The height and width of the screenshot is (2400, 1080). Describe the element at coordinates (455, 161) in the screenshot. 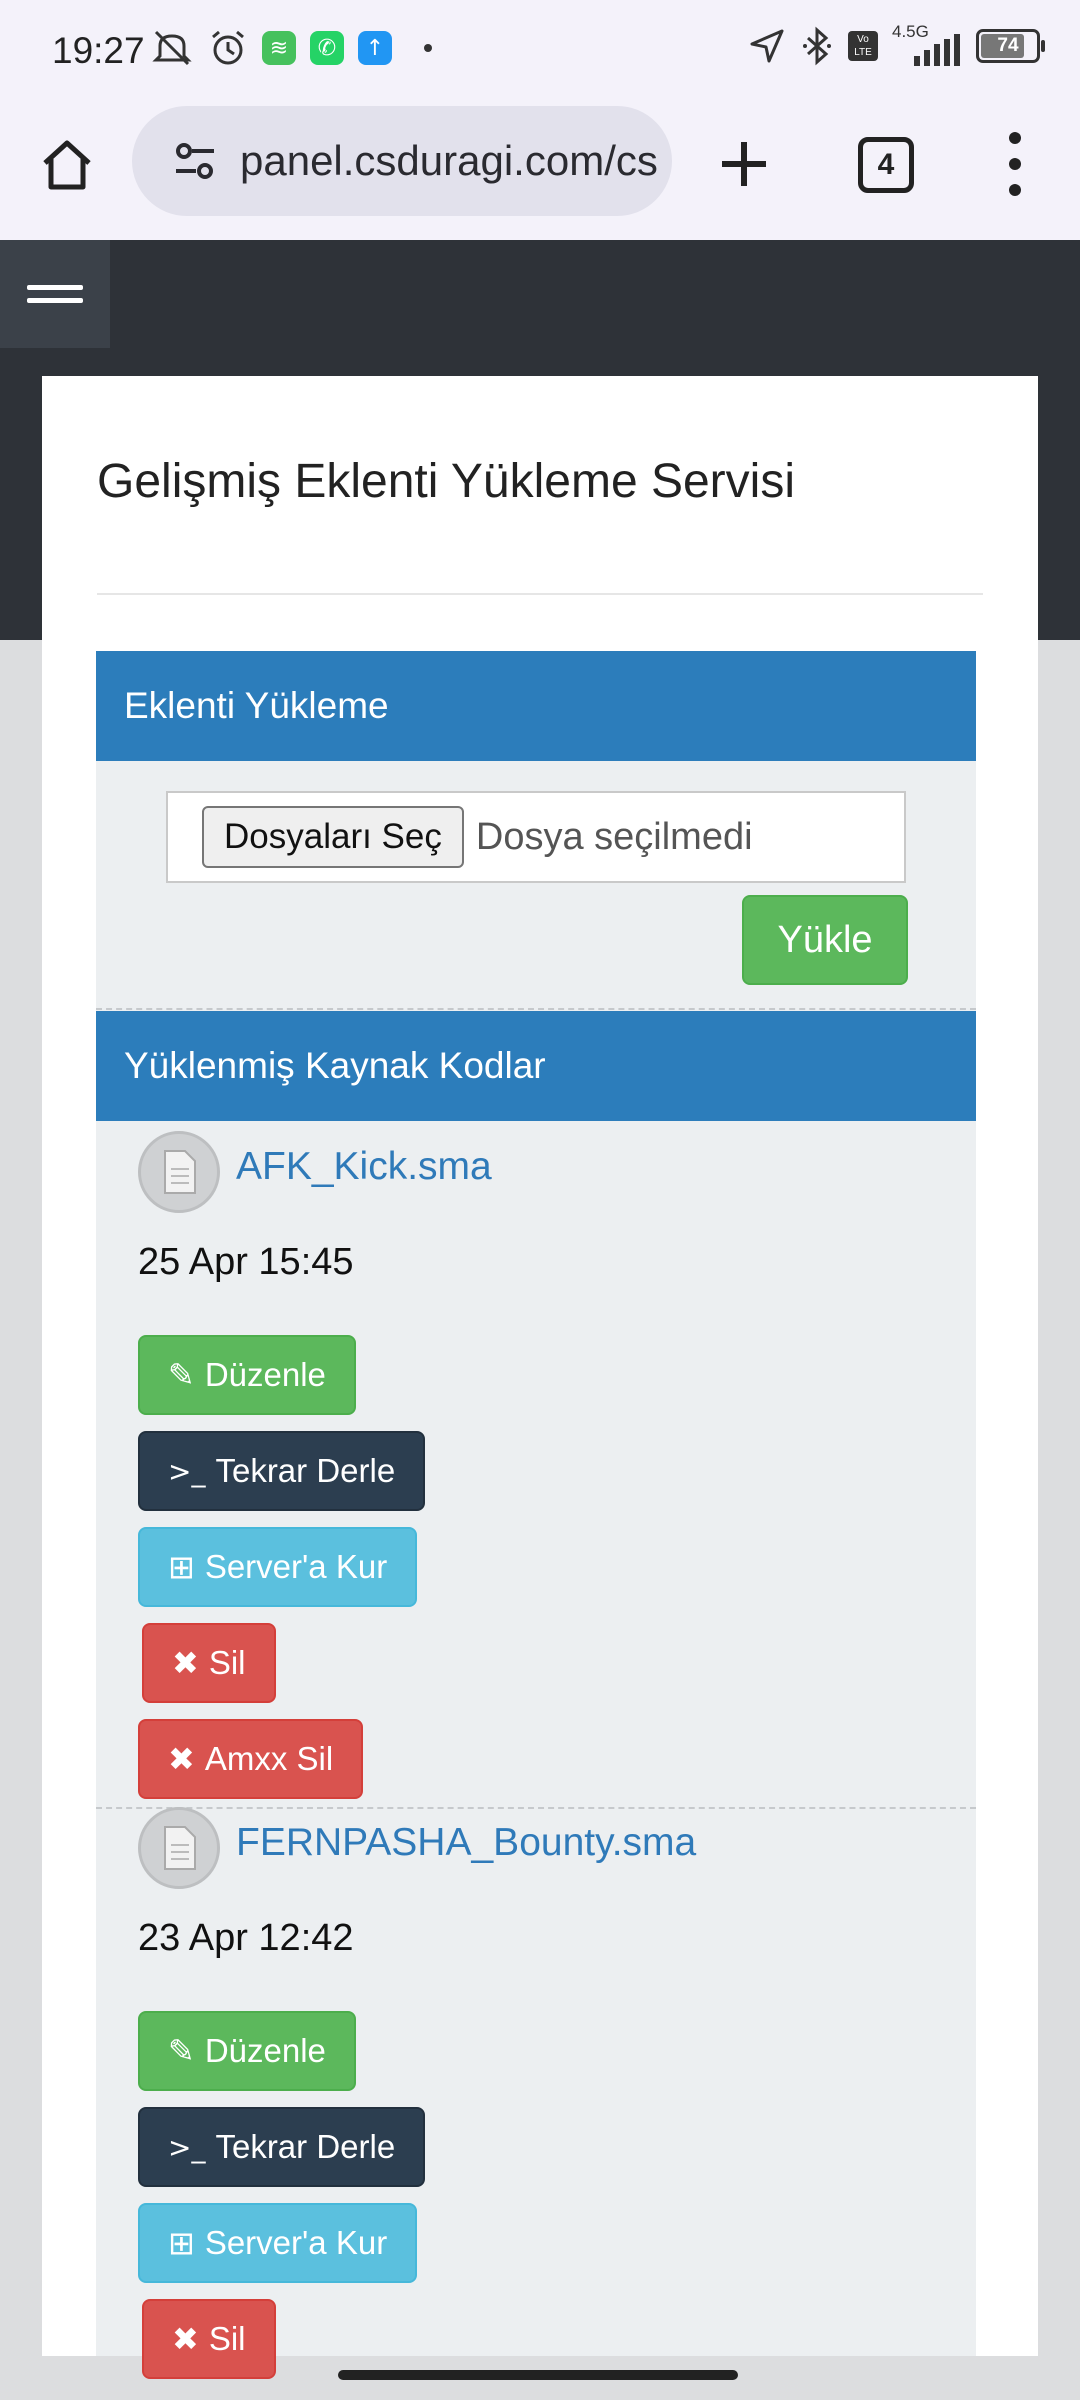

I see `url-text: panel.csduragi.com/cs` at that location.